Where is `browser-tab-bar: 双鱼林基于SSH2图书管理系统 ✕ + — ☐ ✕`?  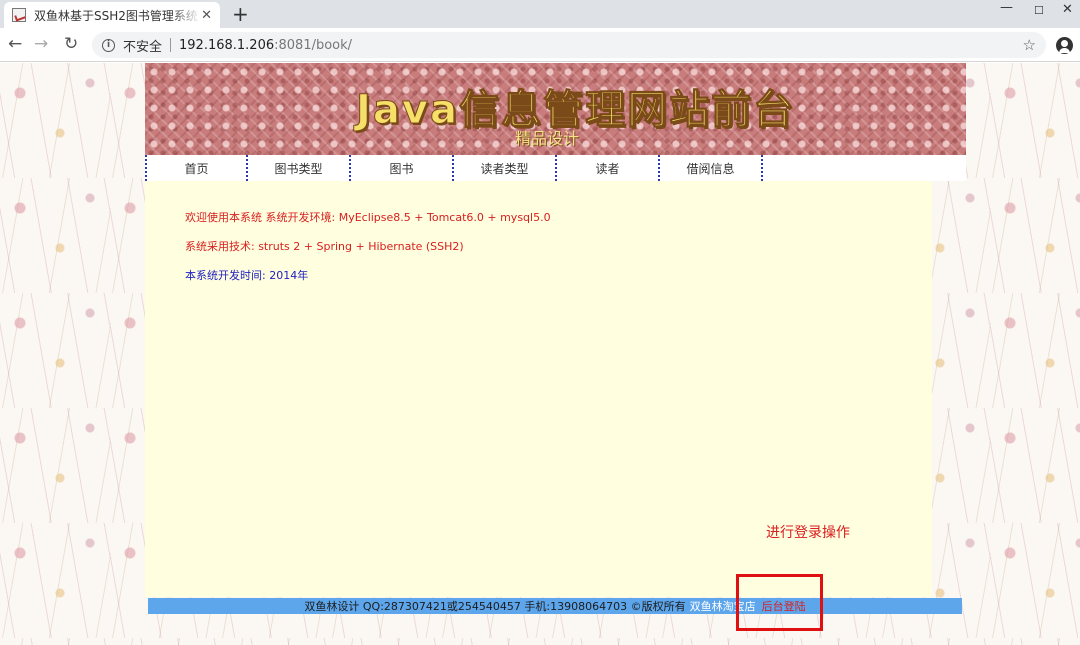 browser-tab-bar: 双鱼林基于SSH2图书管理系统 ✕ + — ☐ ✕ is located at coordinates (540, 14).